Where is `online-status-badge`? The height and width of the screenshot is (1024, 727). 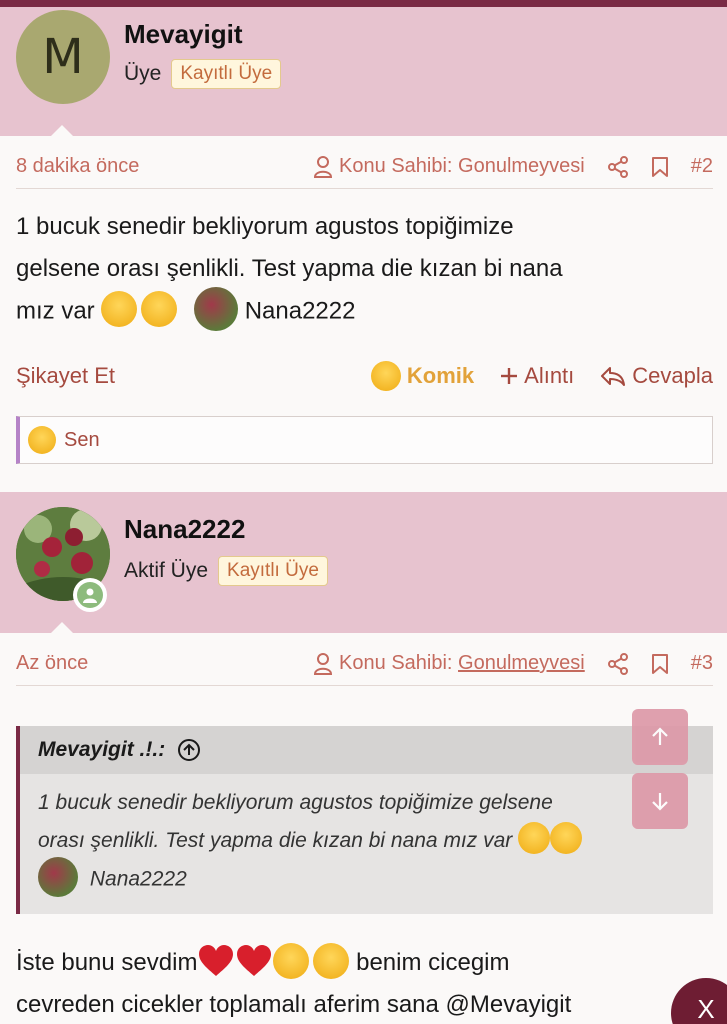
online-status-badge is located at coordinates (90, 595).